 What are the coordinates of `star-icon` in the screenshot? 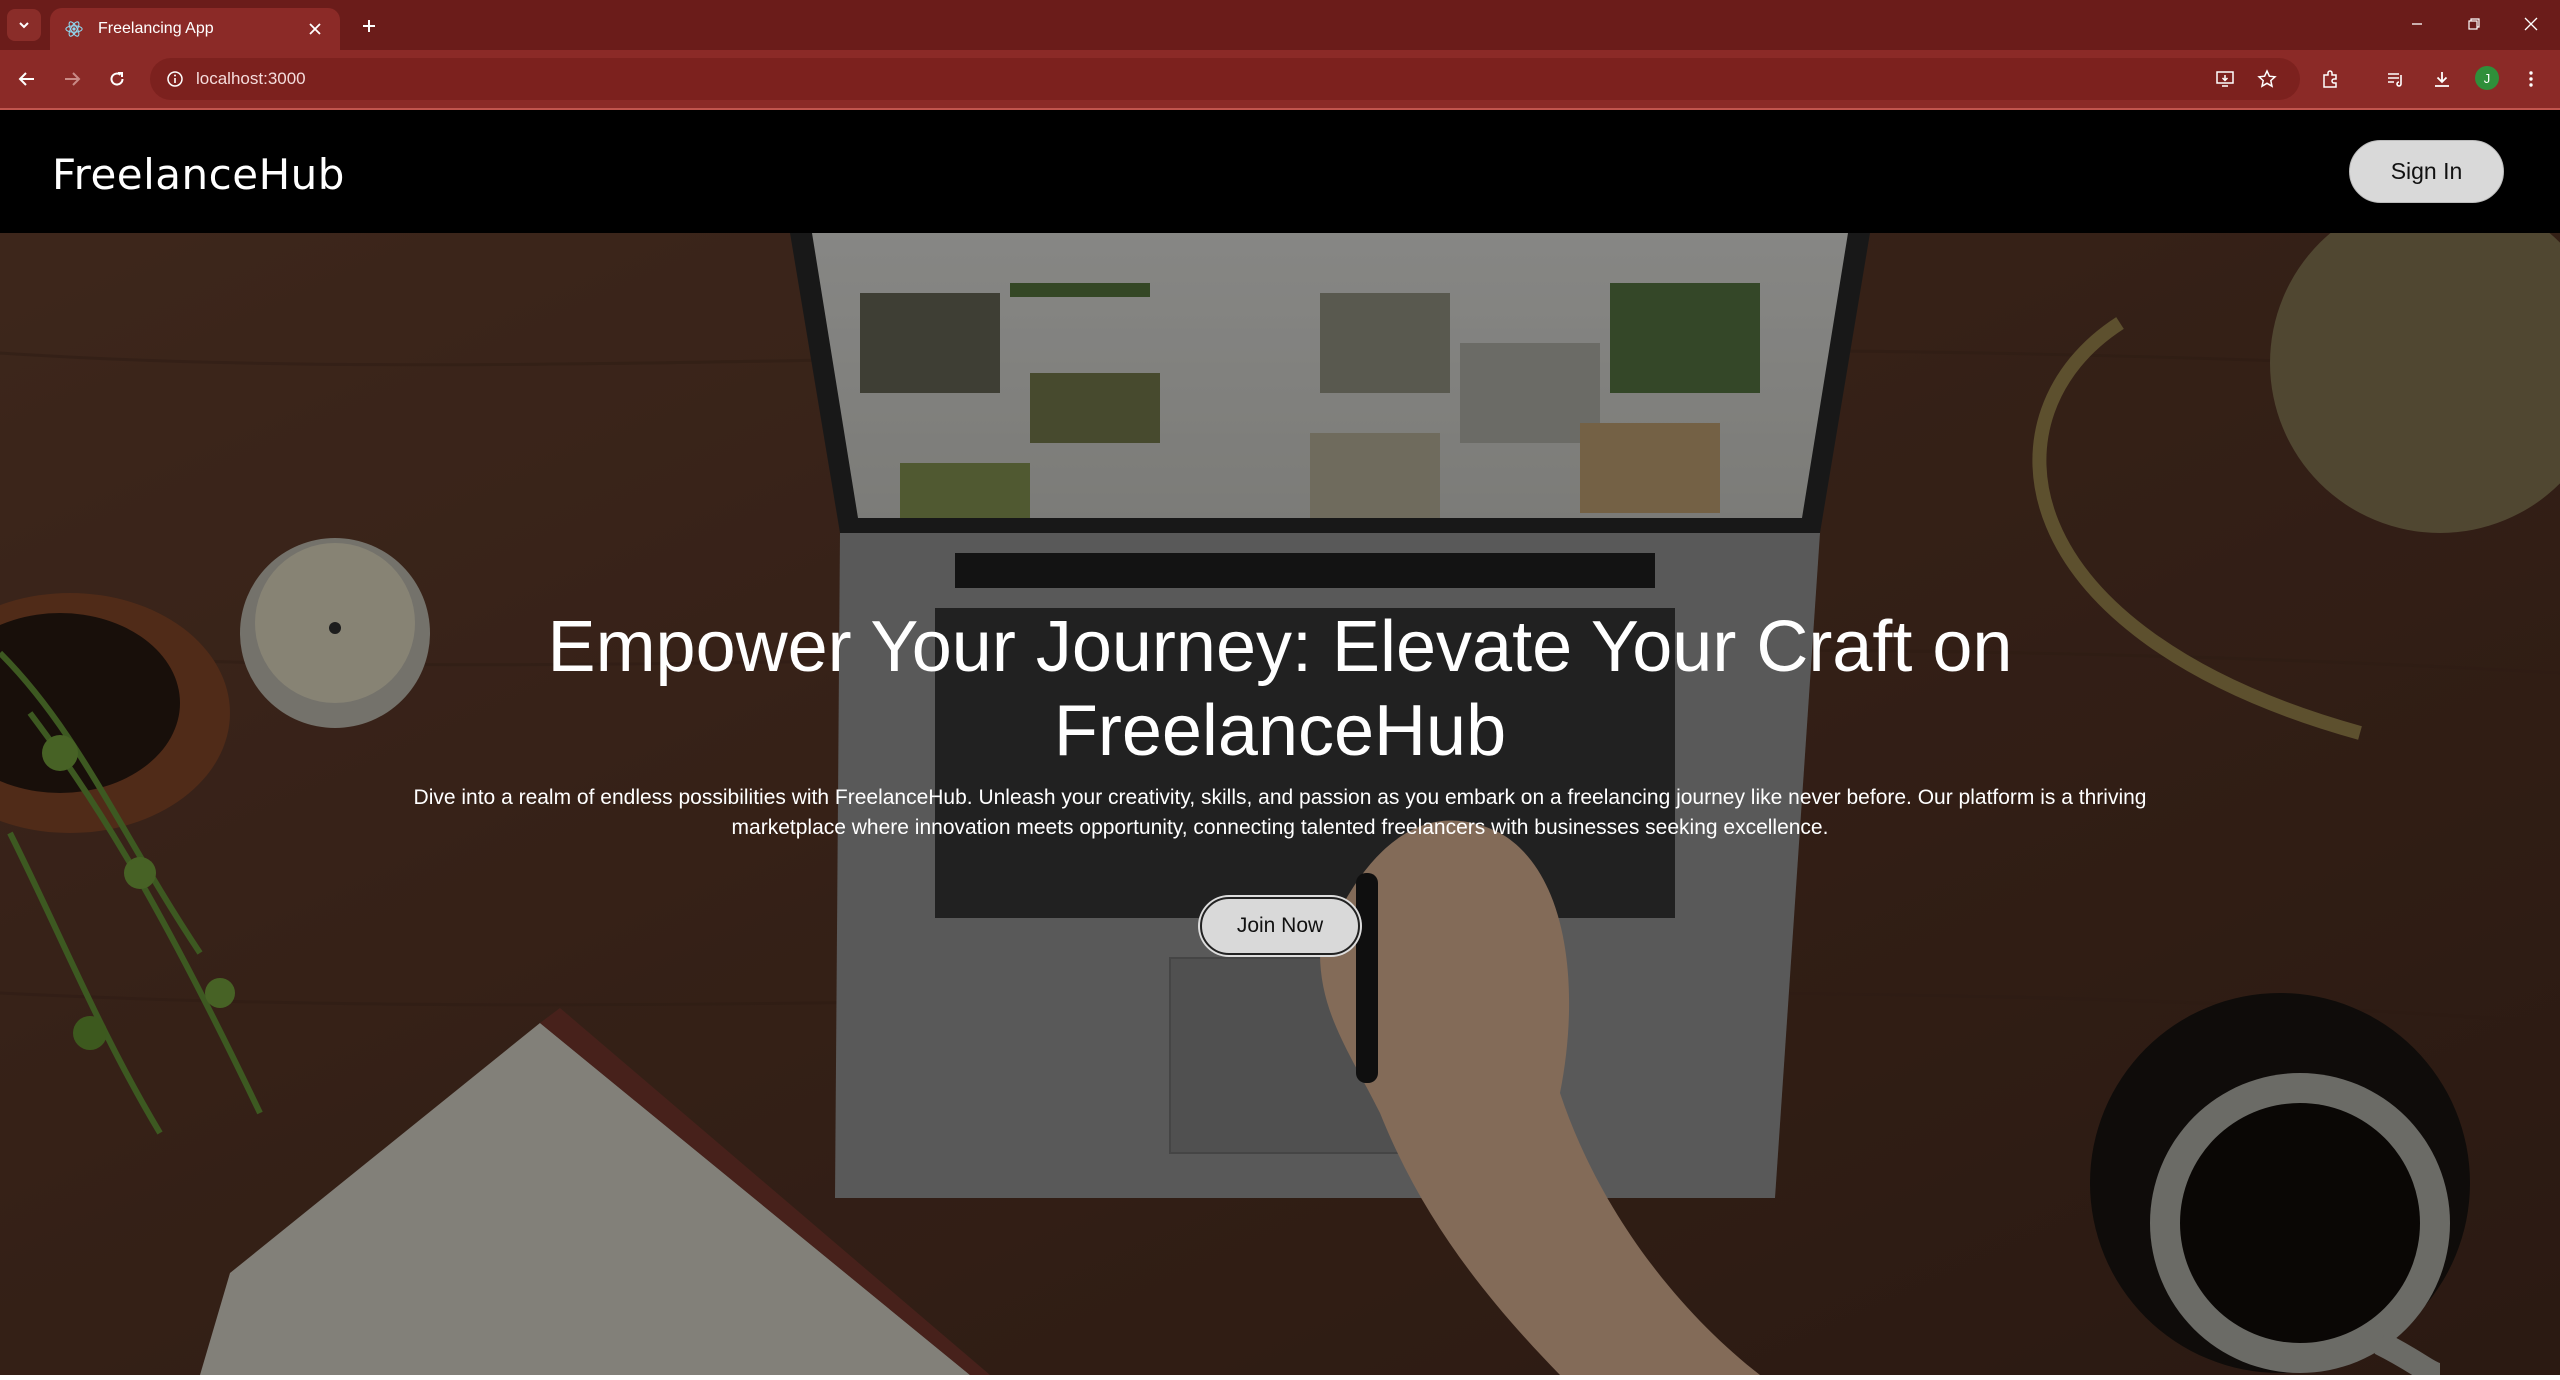 It's located at (2267, 78).